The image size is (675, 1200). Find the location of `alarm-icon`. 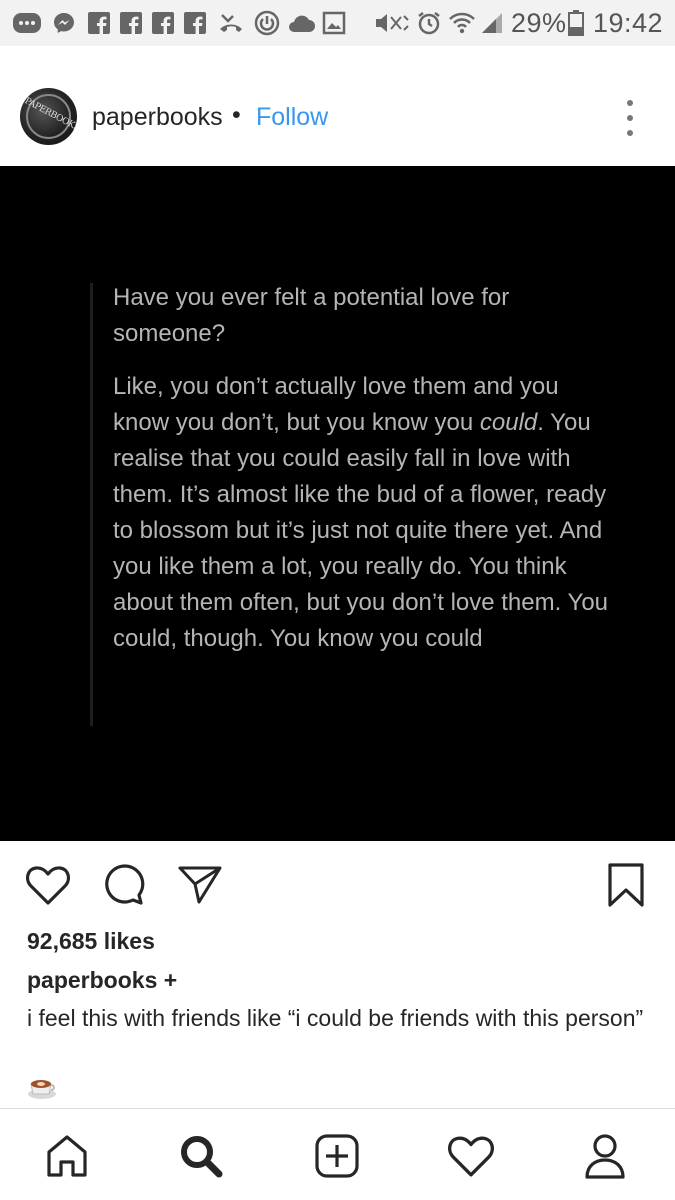

alarm-icon is located at coordinates (429, 23).